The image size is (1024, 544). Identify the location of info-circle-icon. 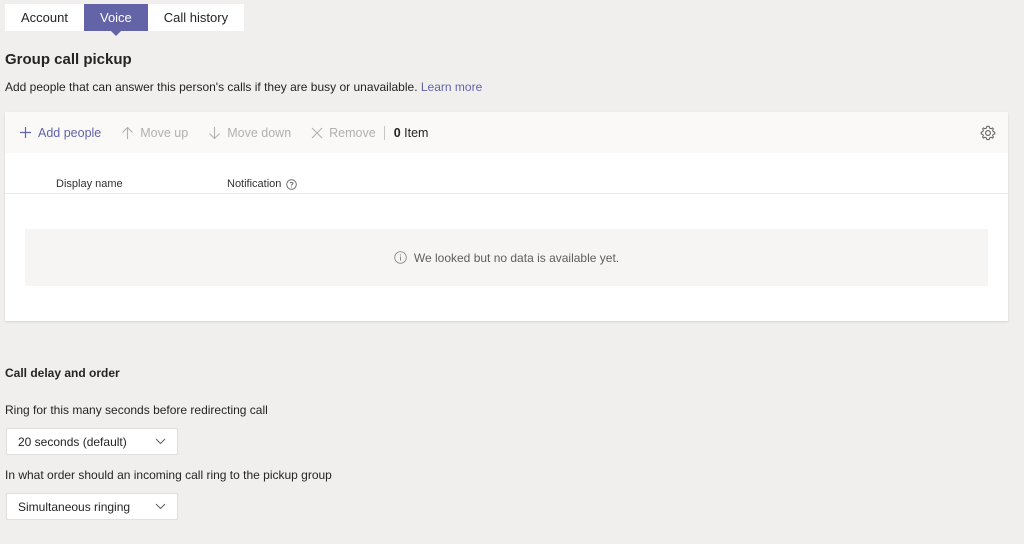
(400, 257).